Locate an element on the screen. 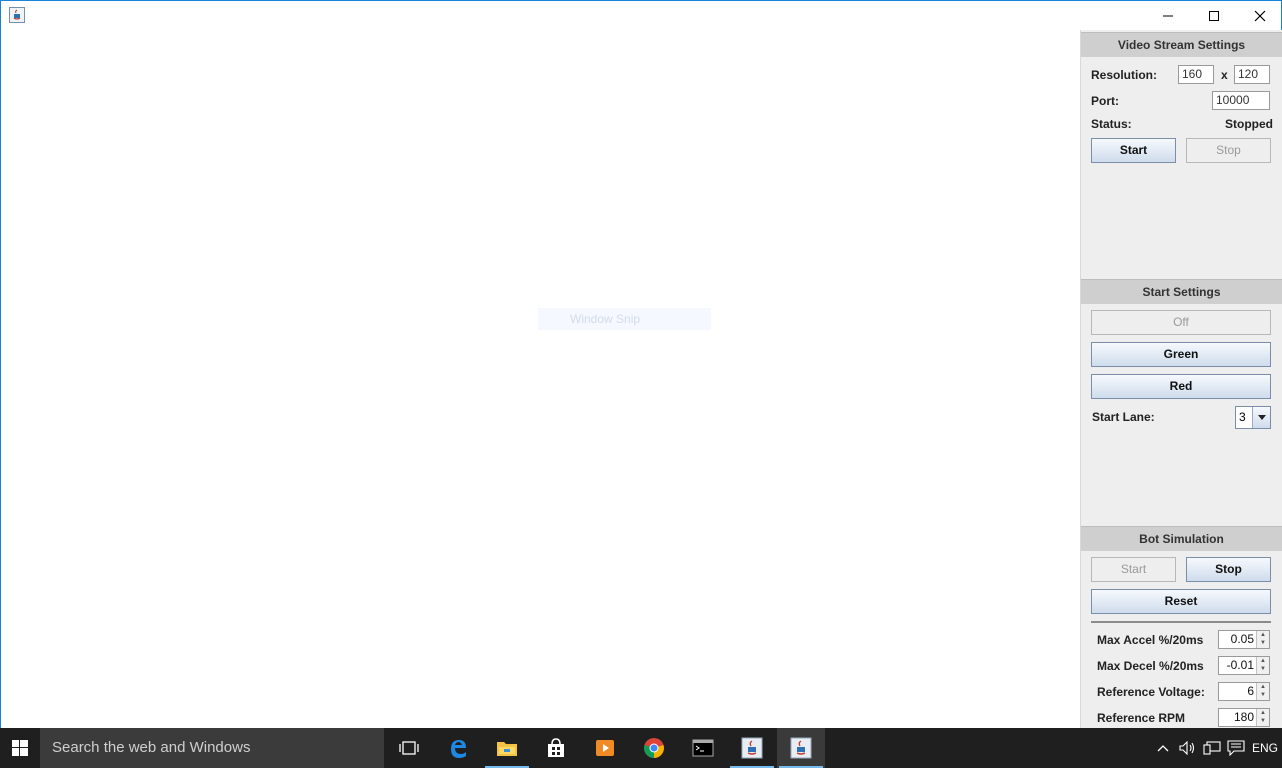  start-lane-dropdown: 3 is located at coordinates (1253, 417).